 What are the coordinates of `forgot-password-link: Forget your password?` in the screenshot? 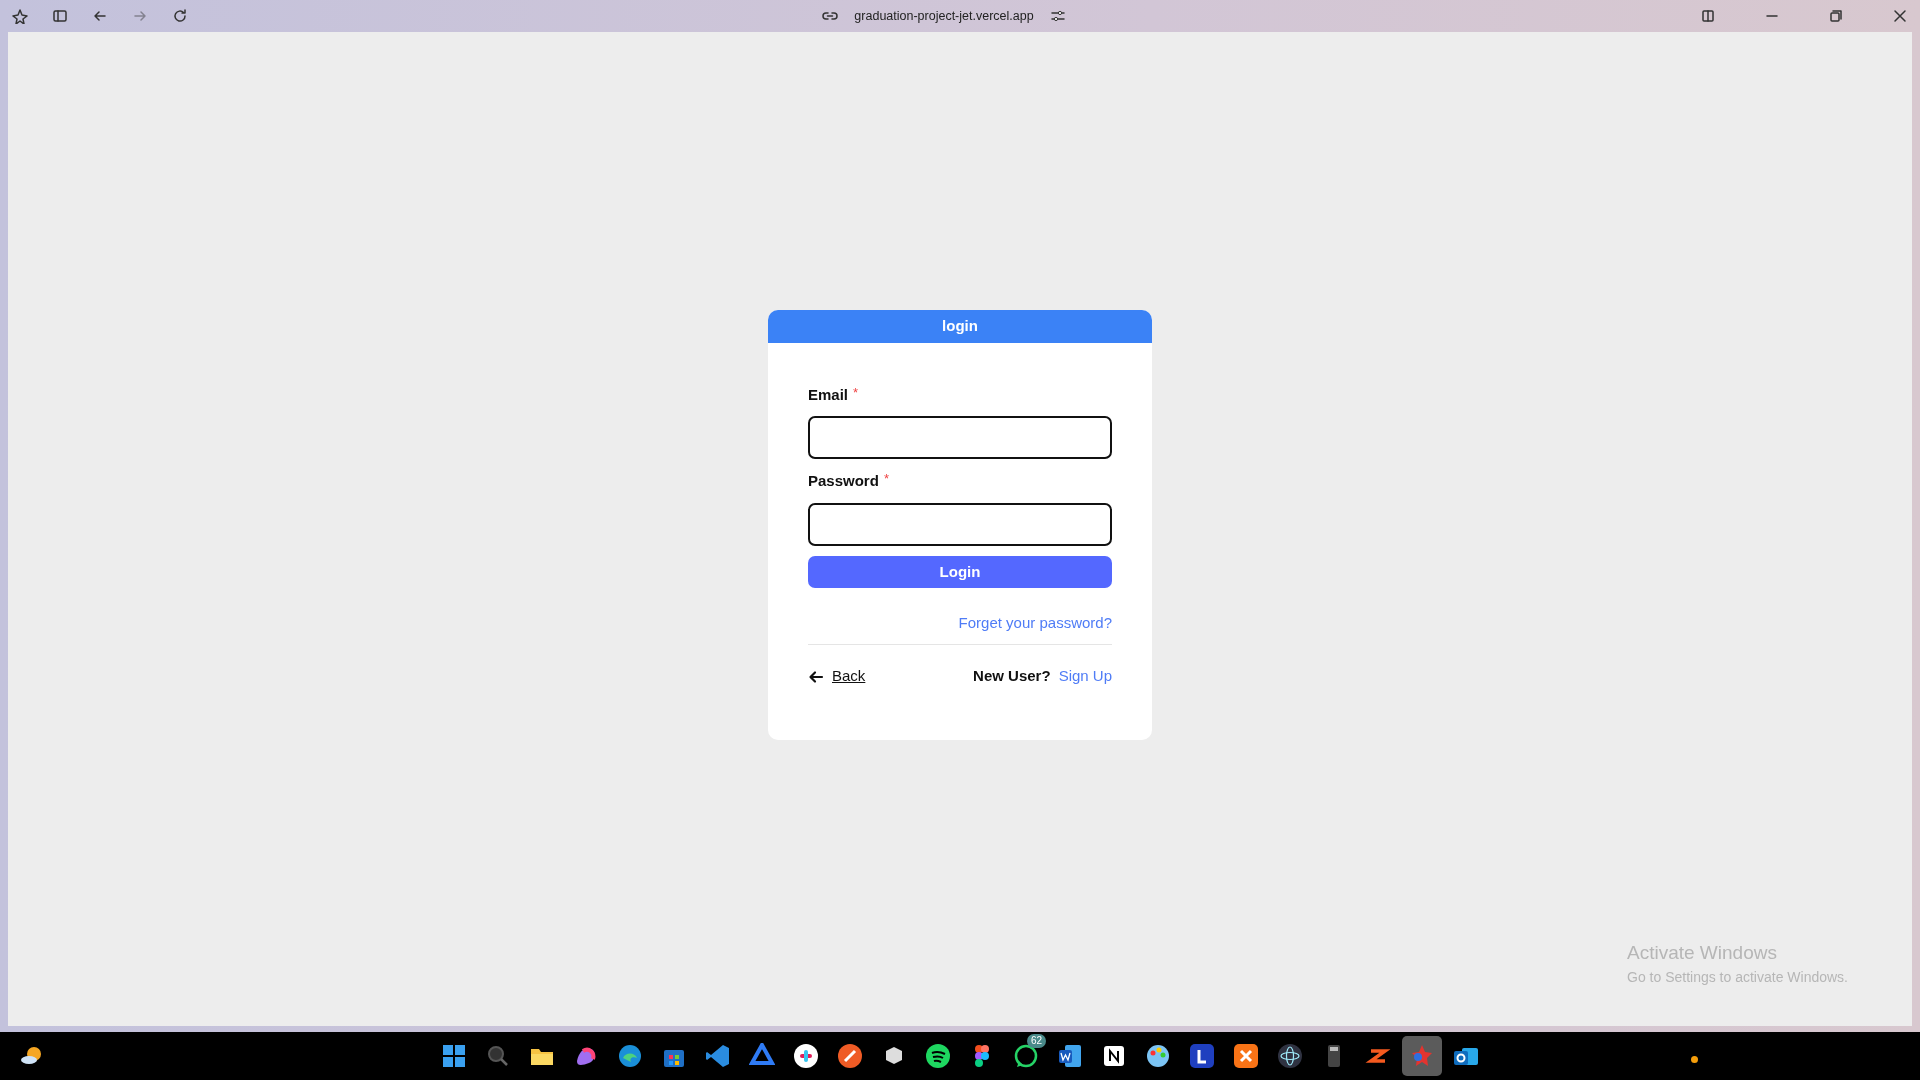 It's located at (1035, 623).